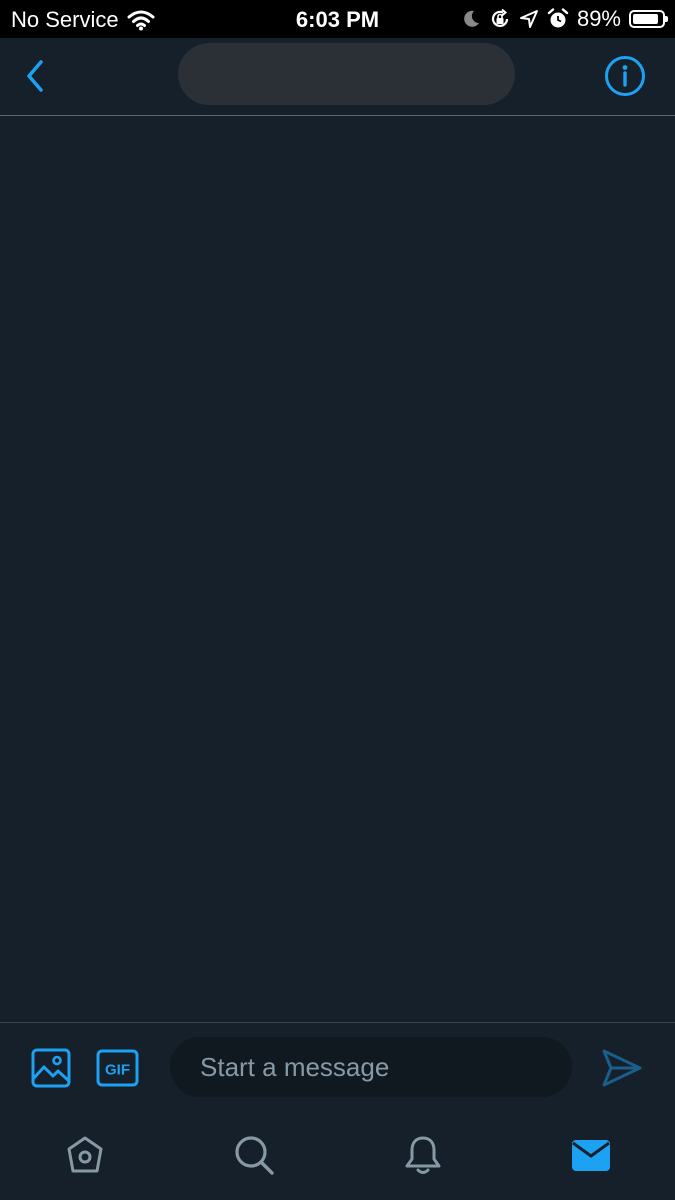 Image resolution: width=675 pixels, height=1200 pixels. I want to click on tab-search, so click(254, 1155).